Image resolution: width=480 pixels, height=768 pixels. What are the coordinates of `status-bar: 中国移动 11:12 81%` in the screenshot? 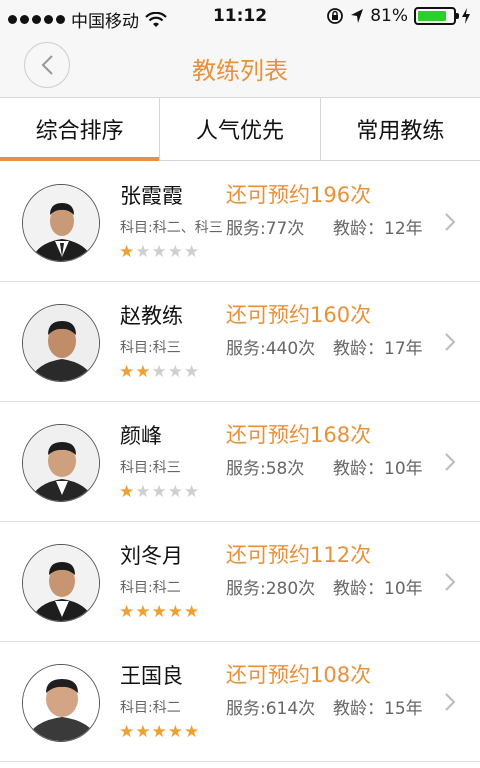 It's located at (240, 17).